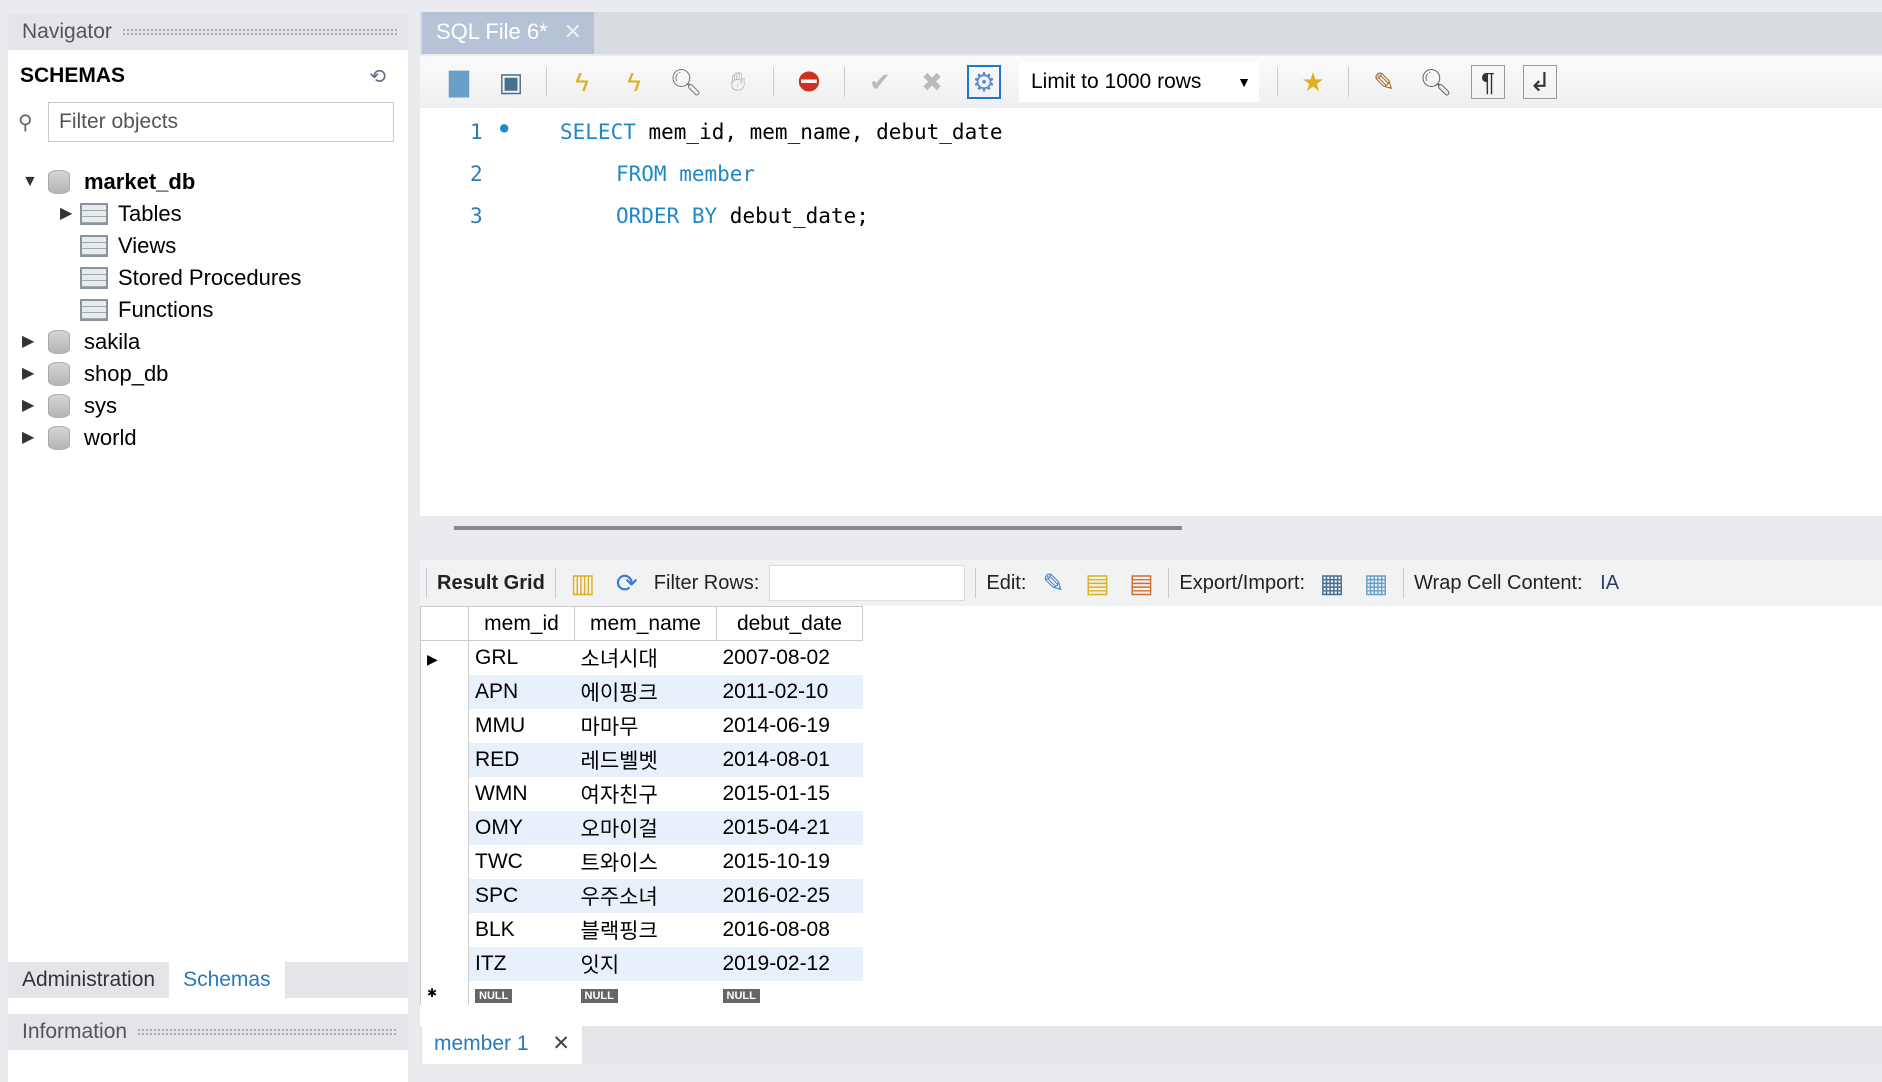  What do you see at coordinates (790, 862) in the screenshot?
I see `cell: 2015-10-19` at bounding box center [790, 862].